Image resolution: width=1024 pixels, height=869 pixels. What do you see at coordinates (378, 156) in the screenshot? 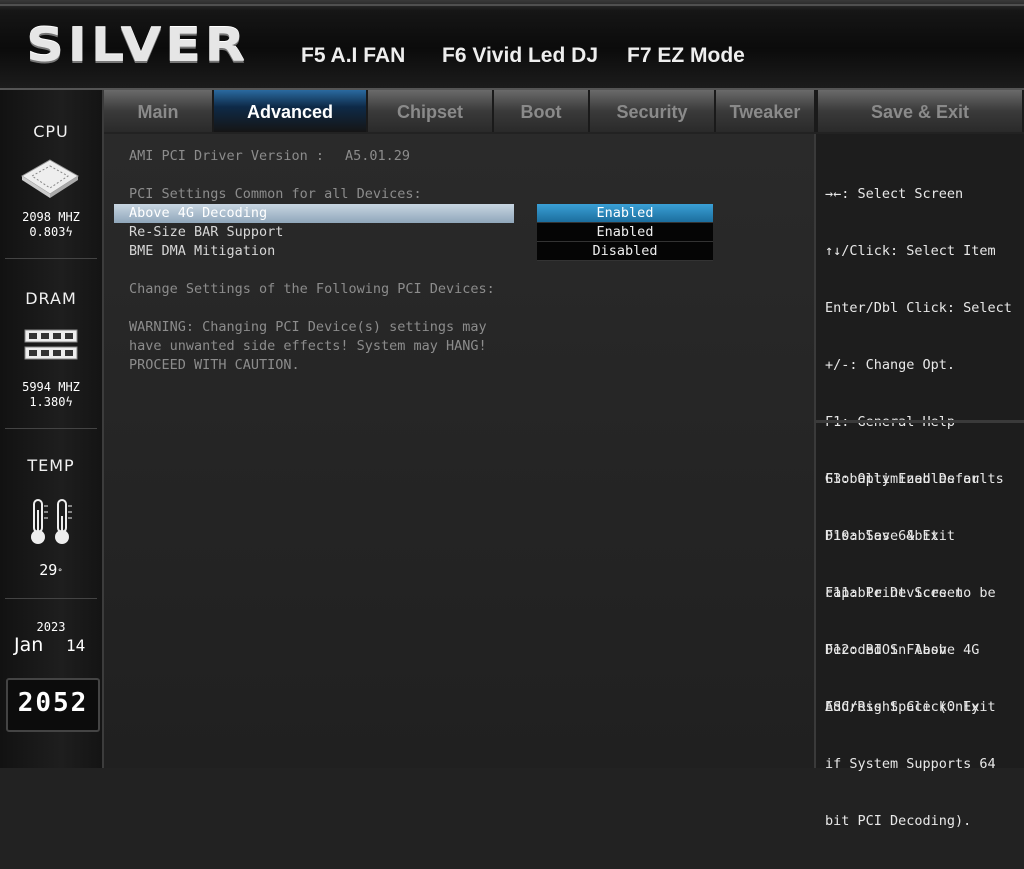
I see `driver-version-value: A5.01.29` at bounding box center [378, 156].